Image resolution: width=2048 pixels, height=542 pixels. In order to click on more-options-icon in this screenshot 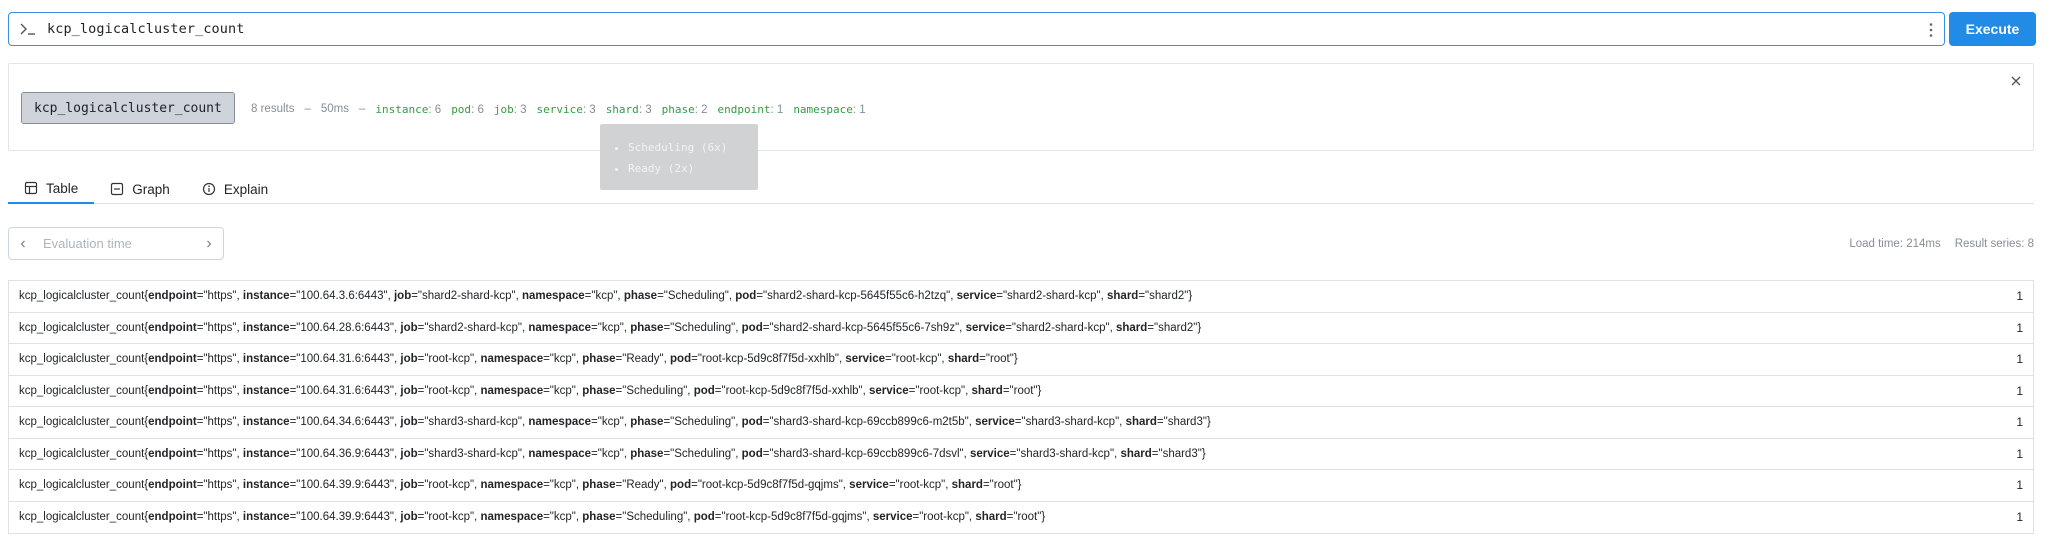, I will do `click(1931, 30)`.